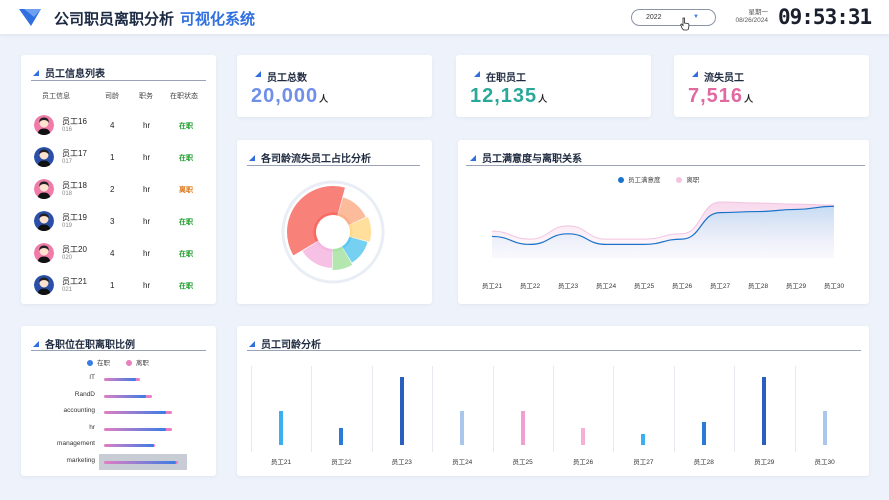  What do you see at coordinates (186, 190) in the screenshot?
I see `status-badge: 离职` at bounding box center [186, 190].